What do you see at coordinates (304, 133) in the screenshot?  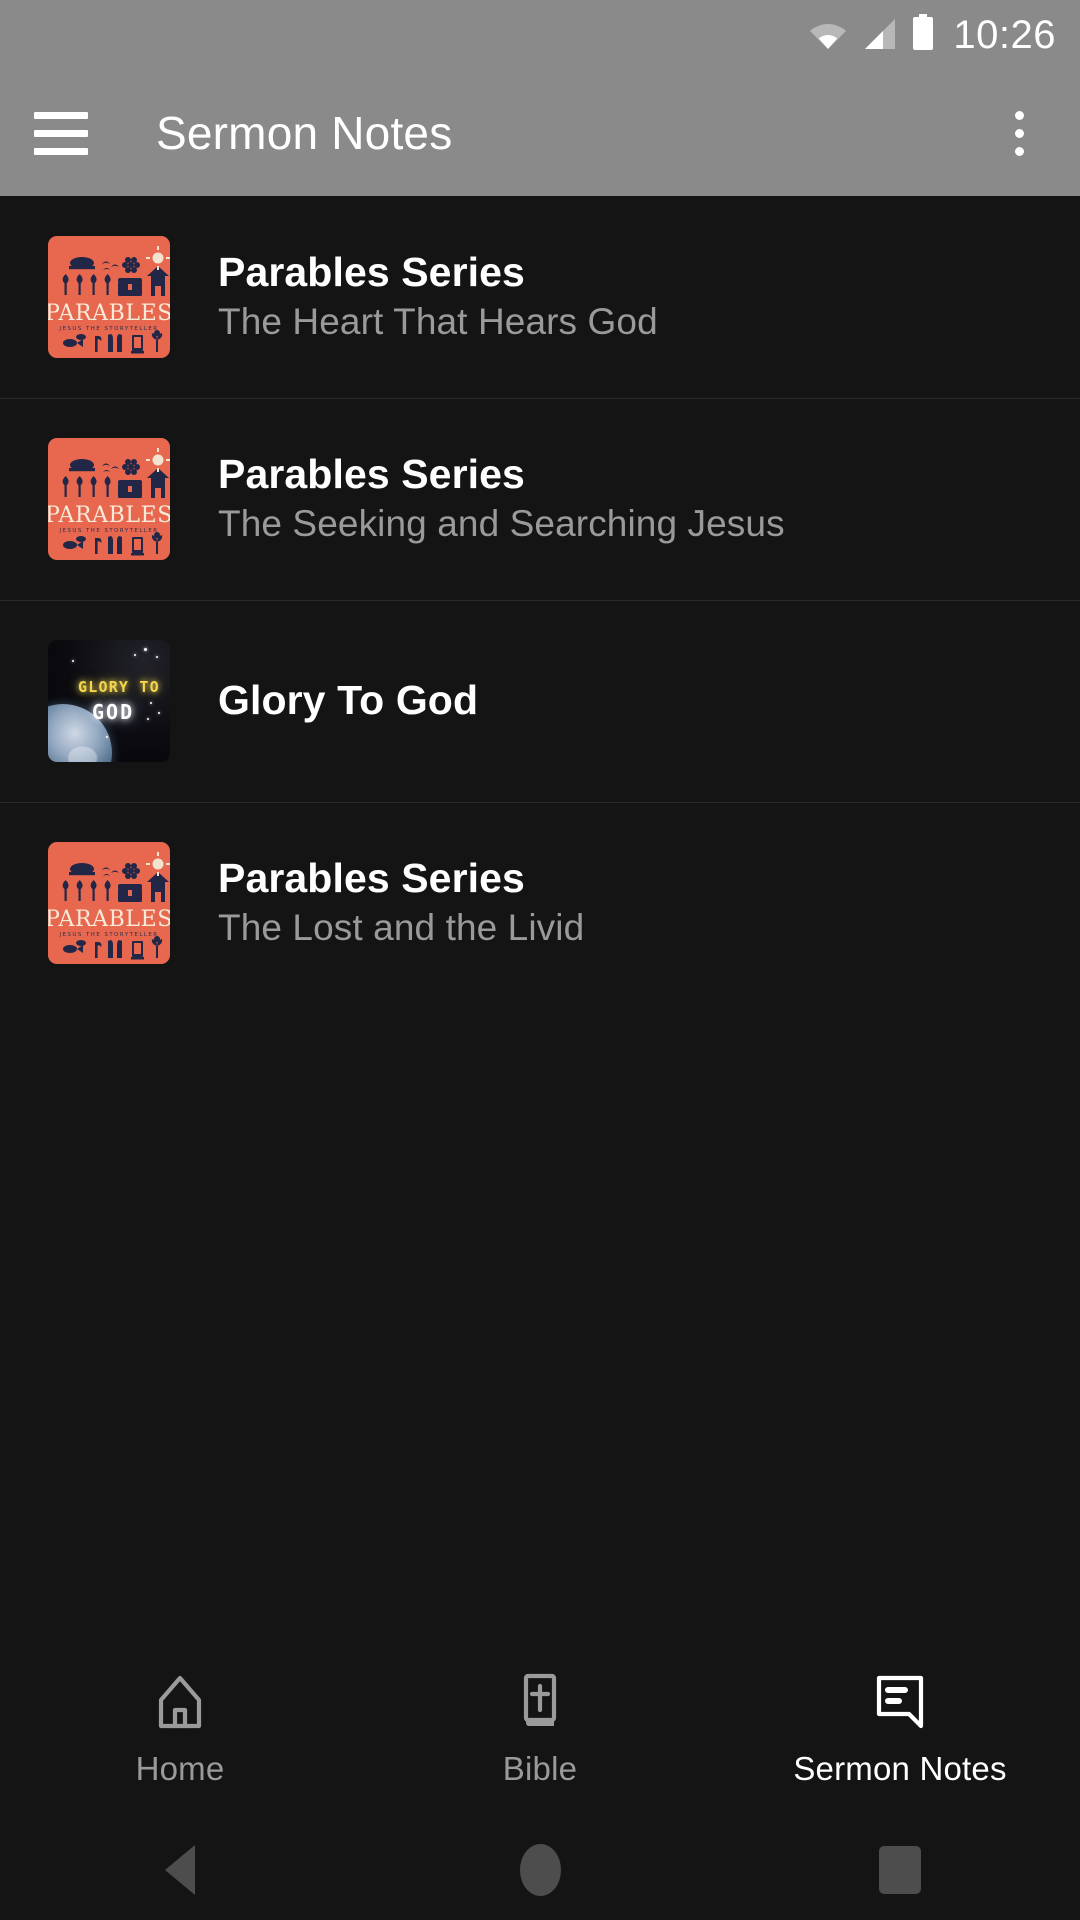 I see `page-title: Sermon Notes` at bounding box center [304, 133].